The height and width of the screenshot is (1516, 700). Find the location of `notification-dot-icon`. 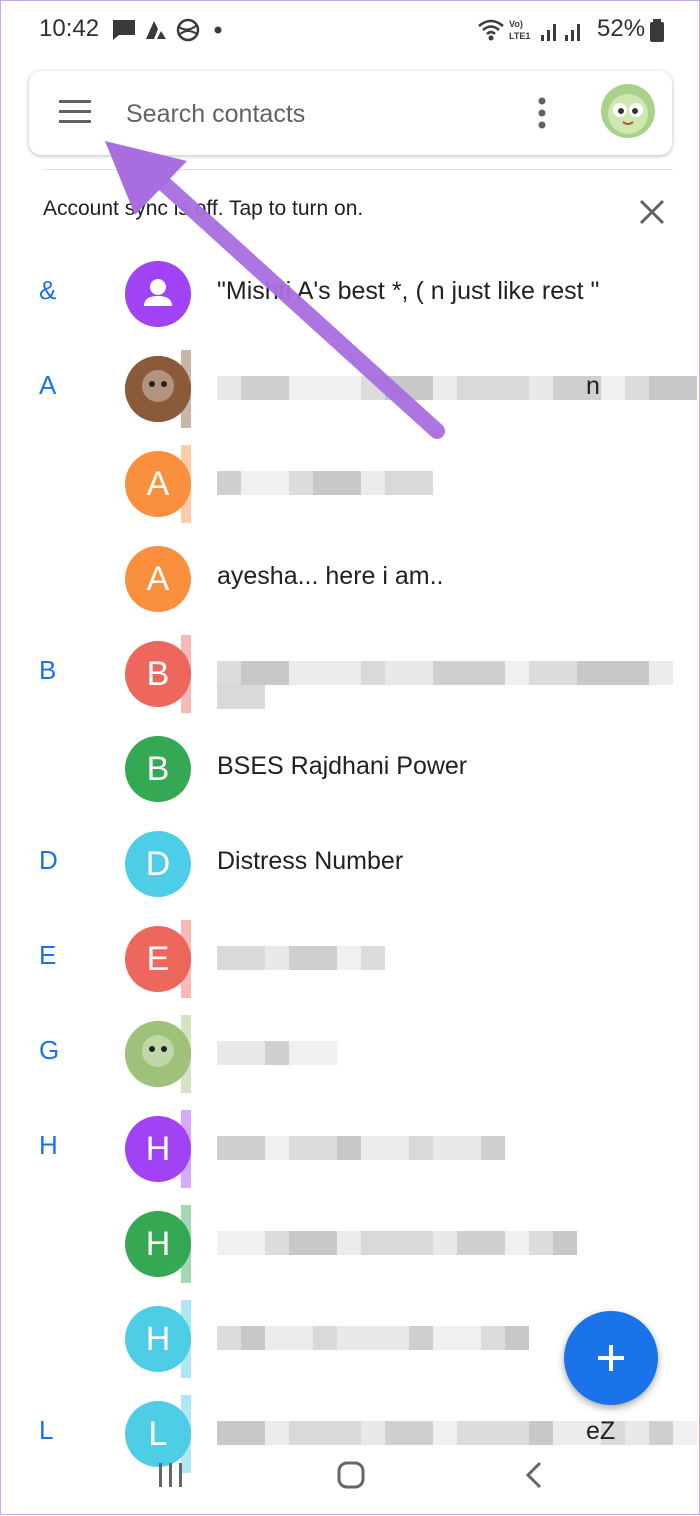

notification-dot-icon is located at coordinates (218, 30).